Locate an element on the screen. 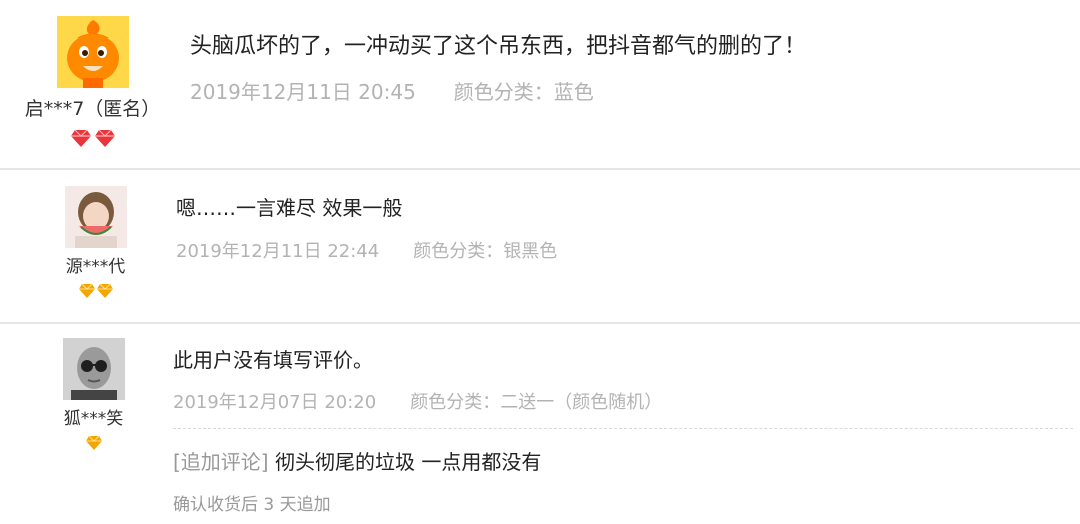 The height and width of the screenshot is (524, 1080). man-with-sunglasses-icon is located at coordinates (93, 369).